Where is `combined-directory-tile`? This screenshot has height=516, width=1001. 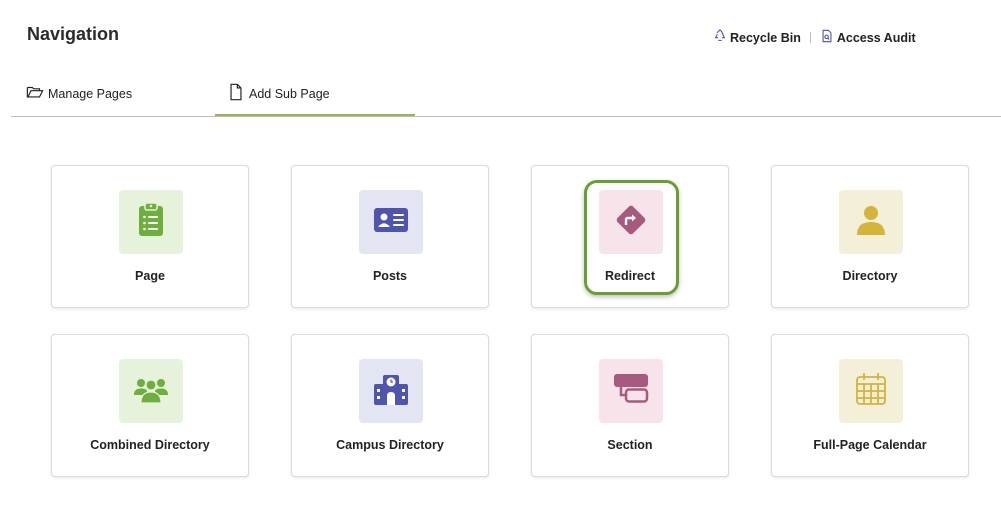
combined-directory-tile is located at coordinates (151, 391).